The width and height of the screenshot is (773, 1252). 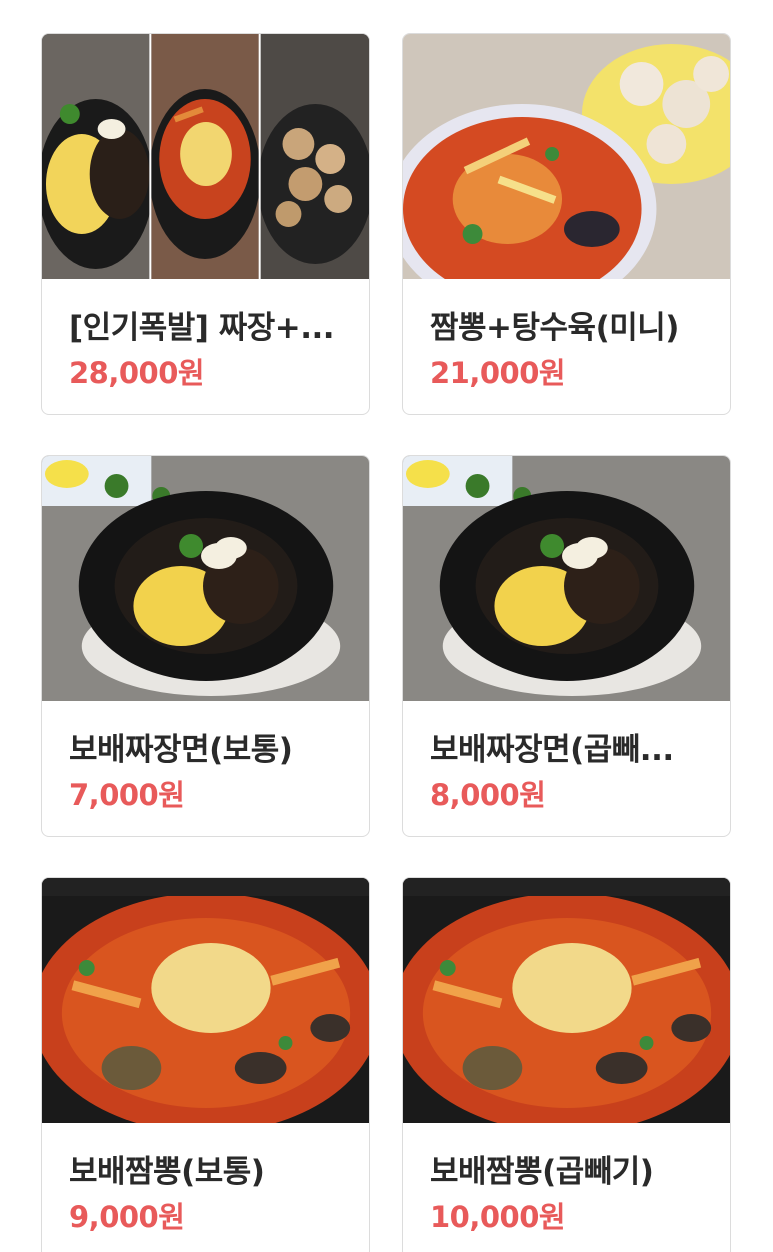 I want to click on menu-item-price: 28,000원, so click(x=137, y=373).